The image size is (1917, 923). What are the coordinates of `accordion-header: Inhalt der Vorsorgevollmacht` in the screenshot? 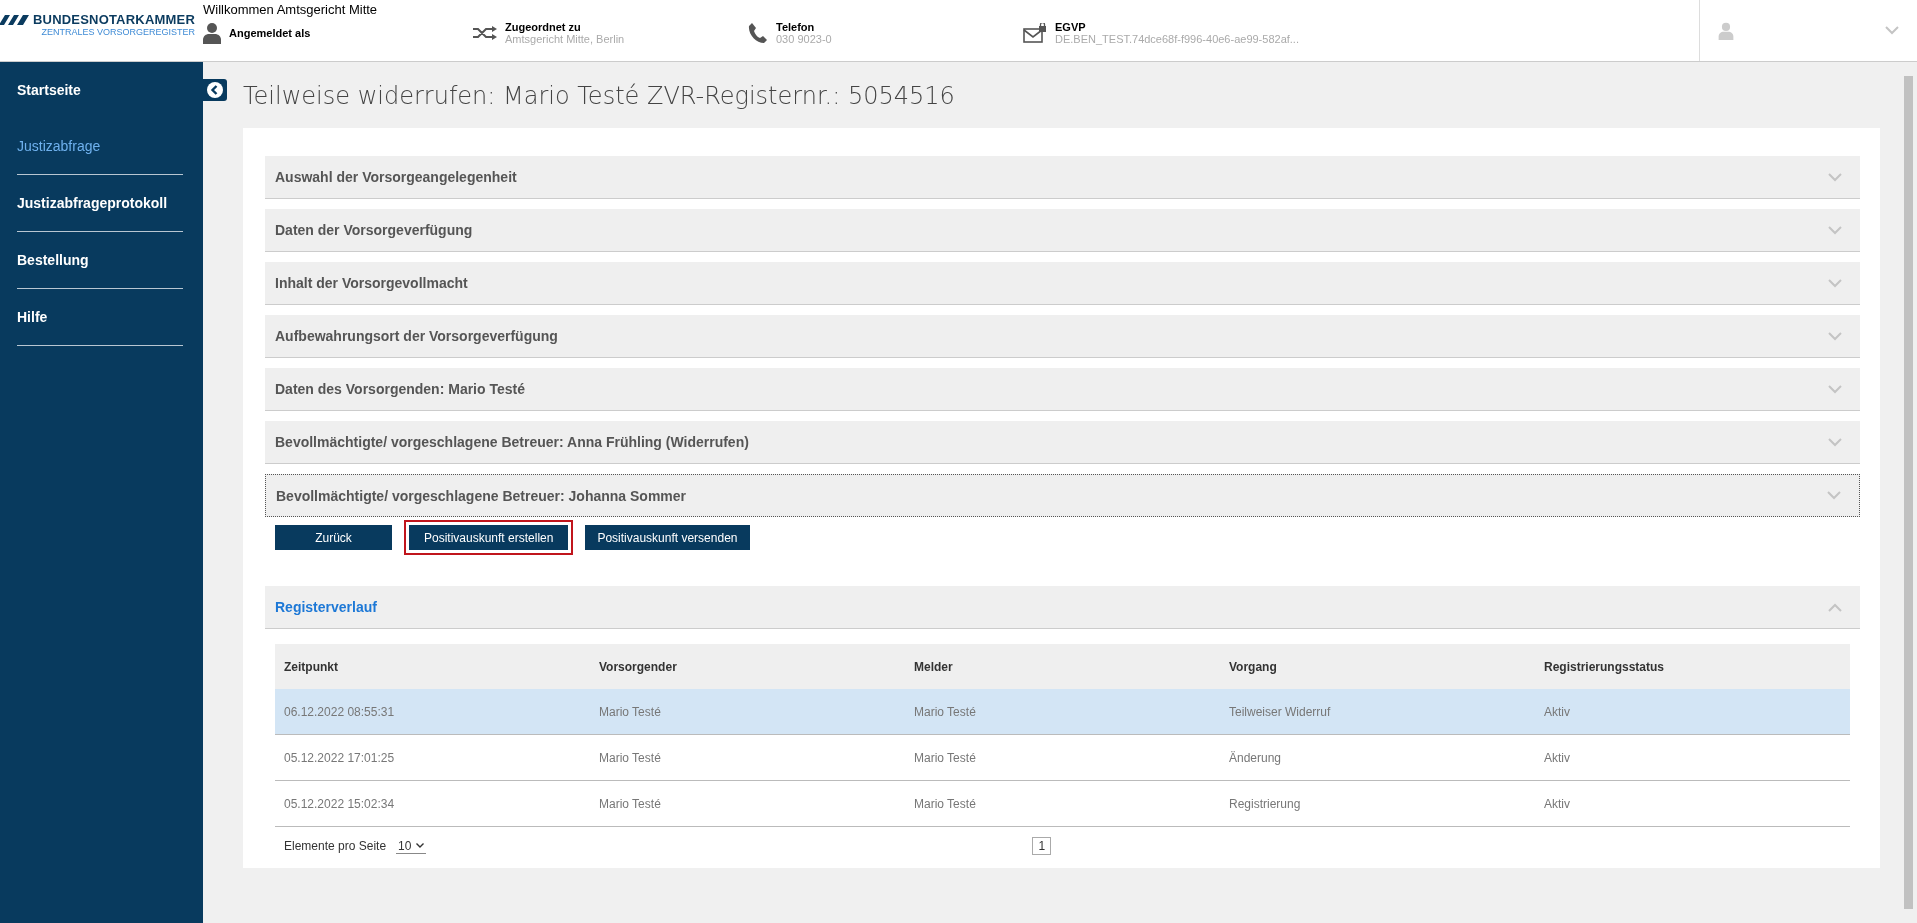 It's located at (1062, 283).